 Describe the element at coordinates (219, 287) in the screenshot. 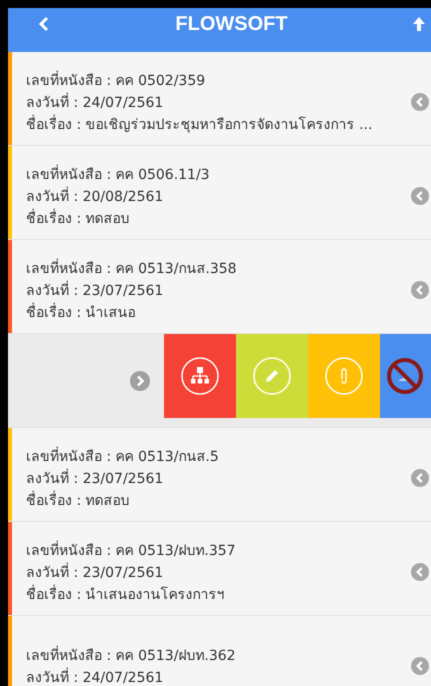

I see `document-list-item: เลขที่หนังสือ : คค 0513/กนส.358 ลงวันที่ : 23/07/2561 ชื่อเรื่อง : นำเสนอ` at that location.